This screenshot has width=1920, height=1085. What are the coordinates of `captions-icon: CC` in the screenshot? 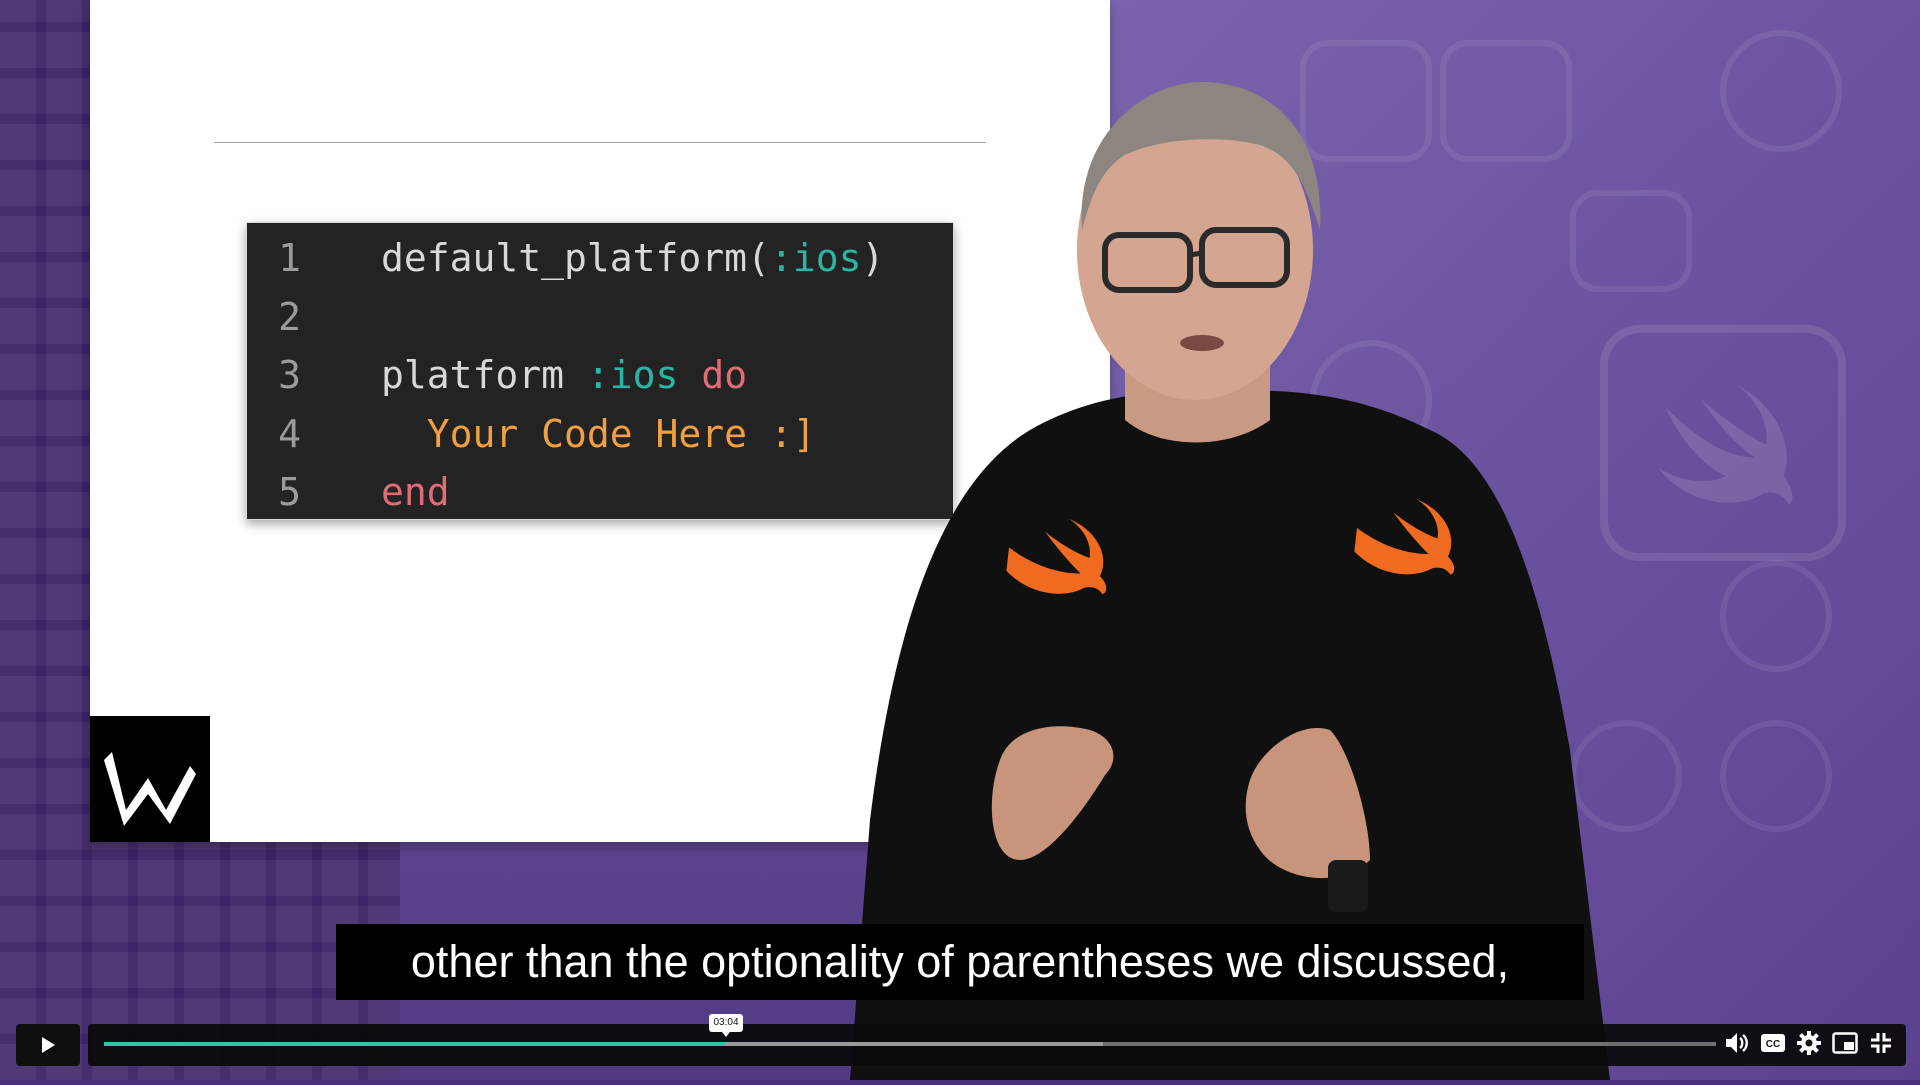 It's located at (1773, 1043).